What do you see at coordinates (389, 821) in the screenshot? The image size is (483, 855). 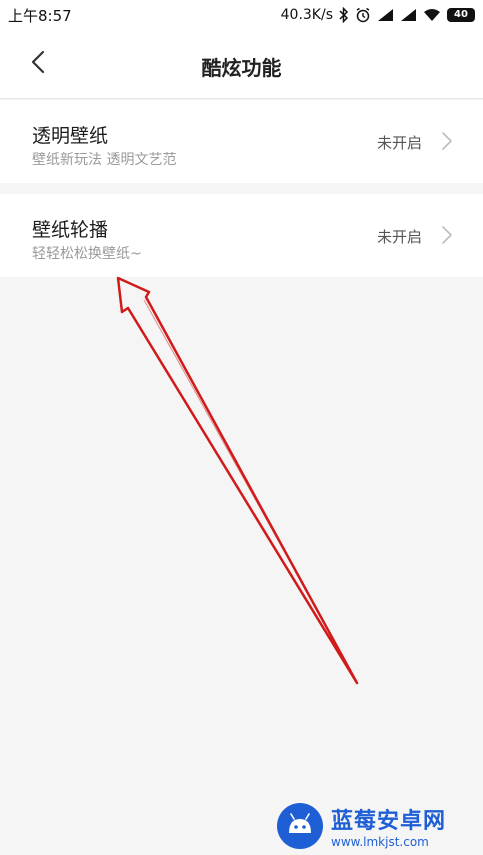 I see `watermark-name: 蓝莓安卓网` at bounding box center [389, 821].